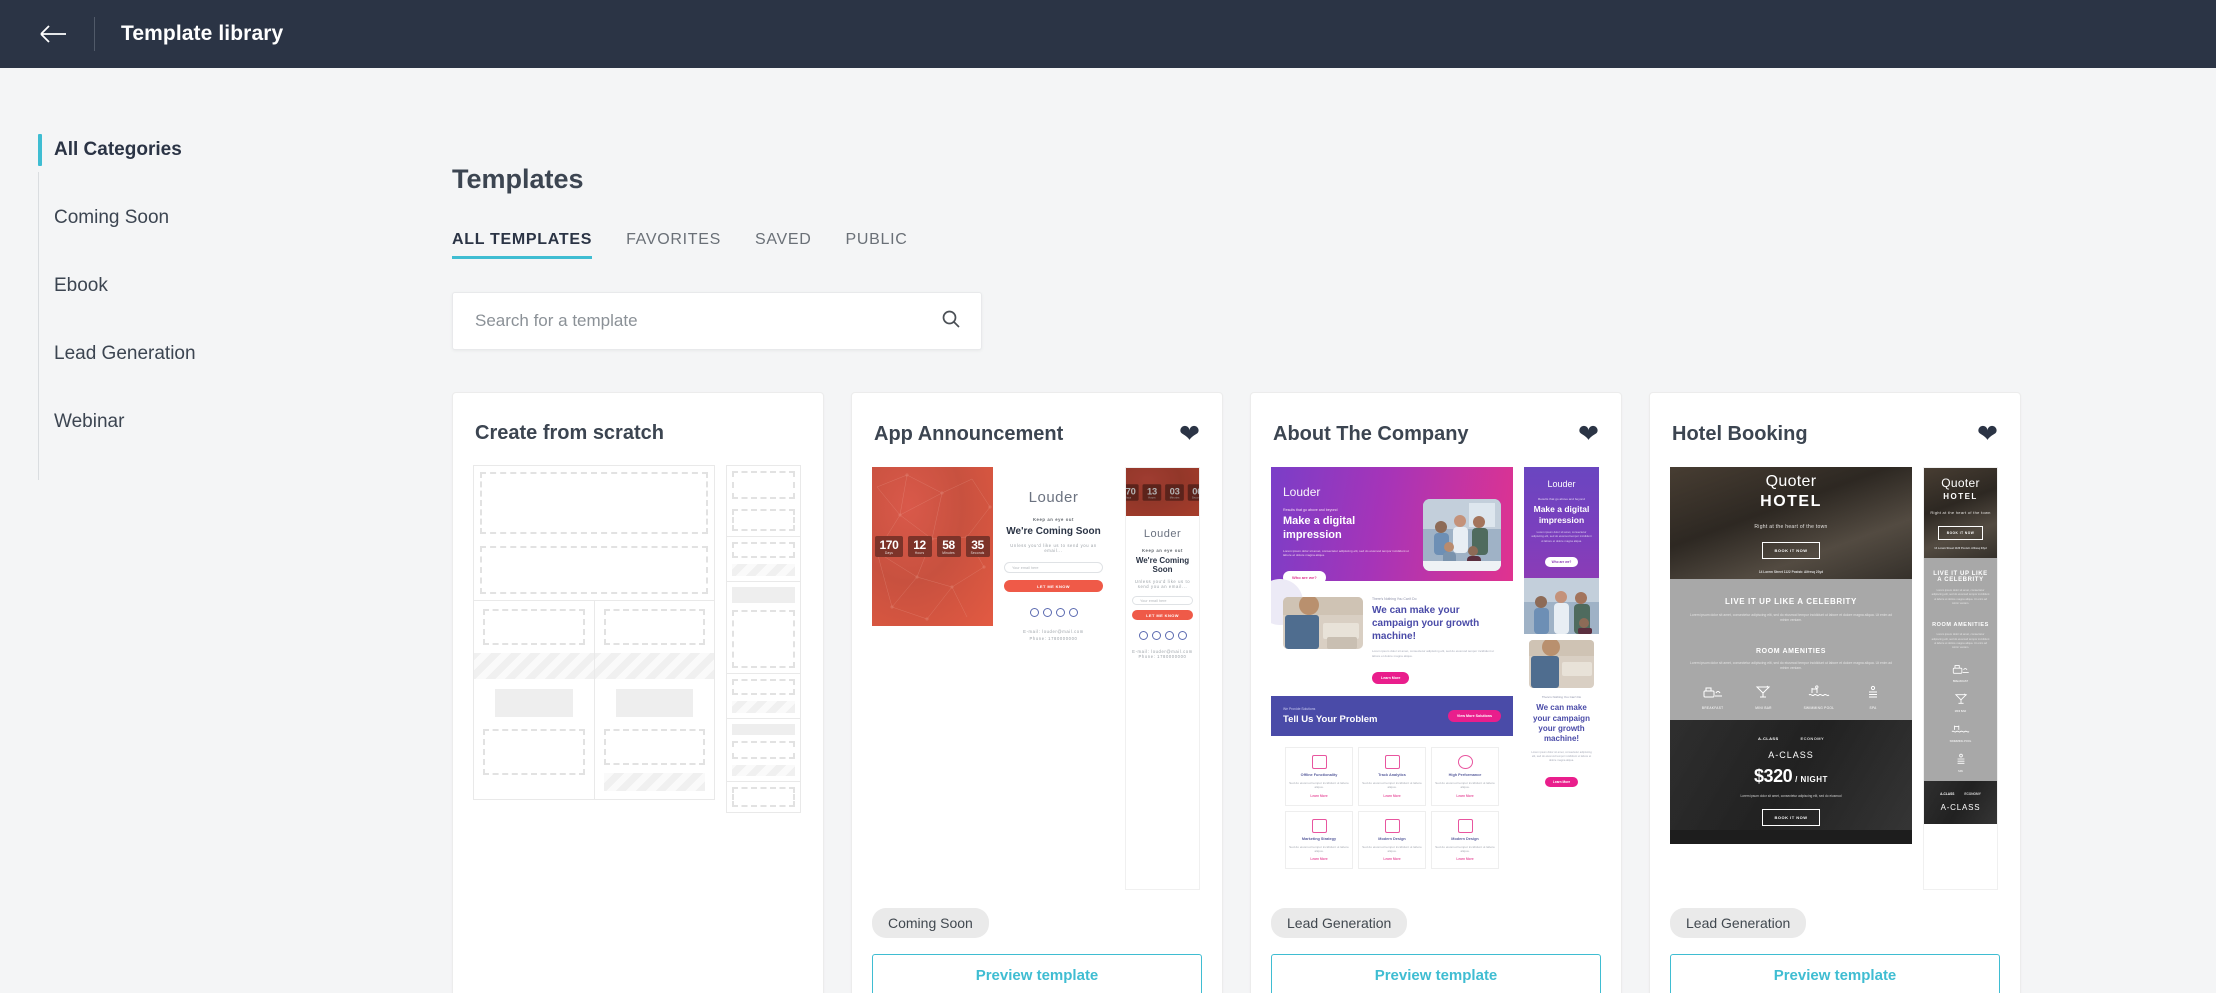  What do you see at coordinates (1791, 601) in the screenshot?
I see `section-title: LIVE IT UP LIKE A CELEBRITY` at bounding box center [1791, 601].